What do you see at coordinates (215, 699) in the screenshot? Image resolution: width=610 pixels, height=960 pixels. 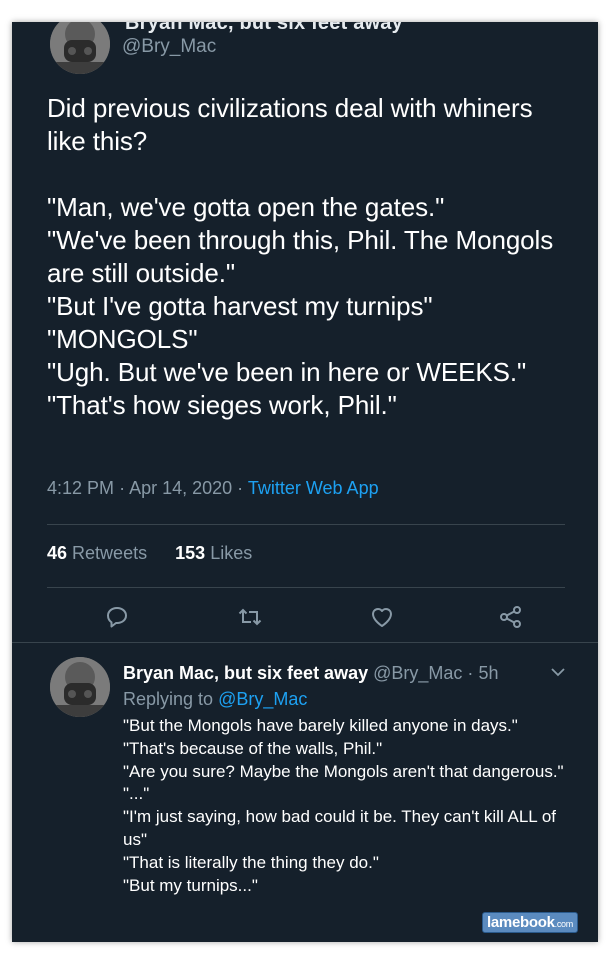 I see `replying-to: Replying to @Bry_Mac` at bounding box center [215, 699].